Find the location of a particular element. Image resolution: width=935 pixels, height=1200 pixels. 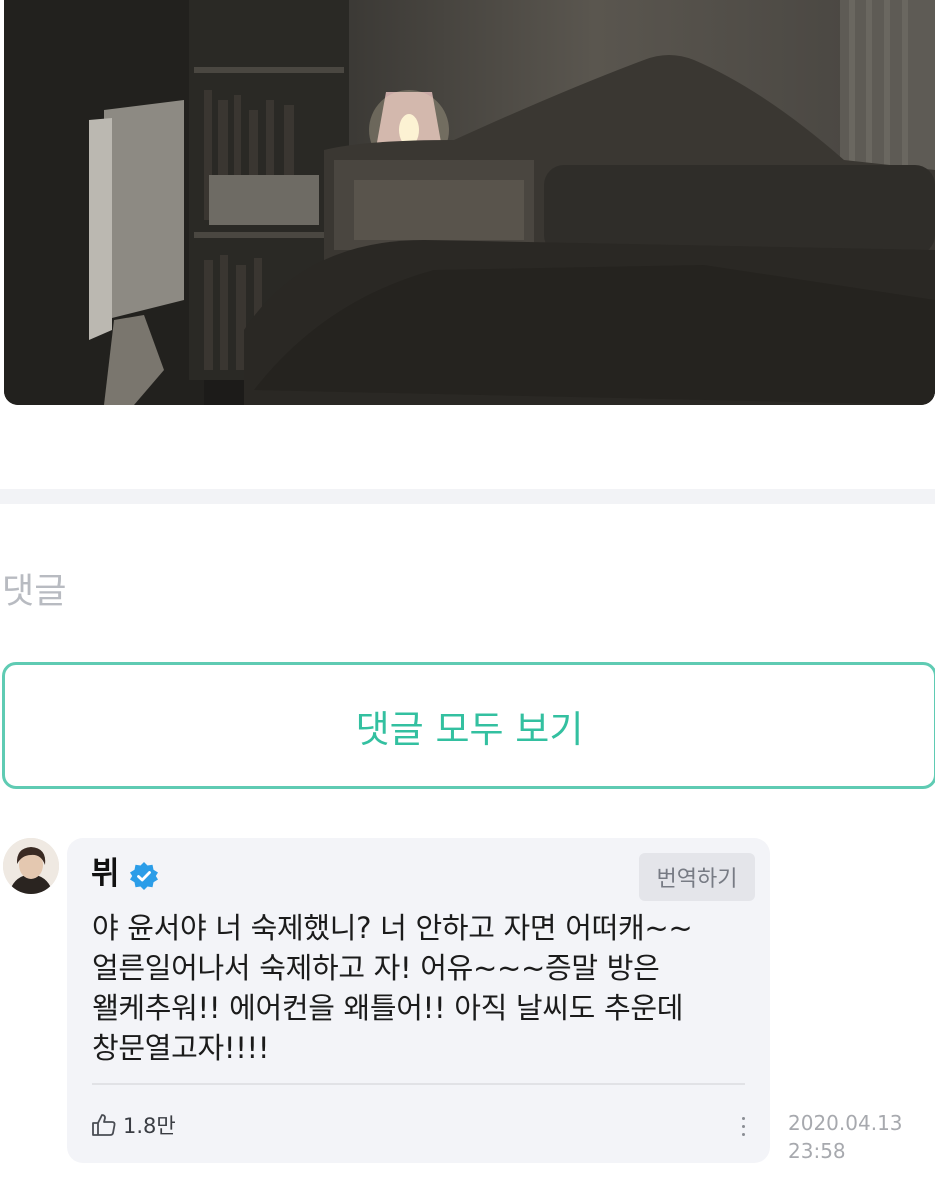

comments-section-title: 댓글 is located at coordinates (34, 592).